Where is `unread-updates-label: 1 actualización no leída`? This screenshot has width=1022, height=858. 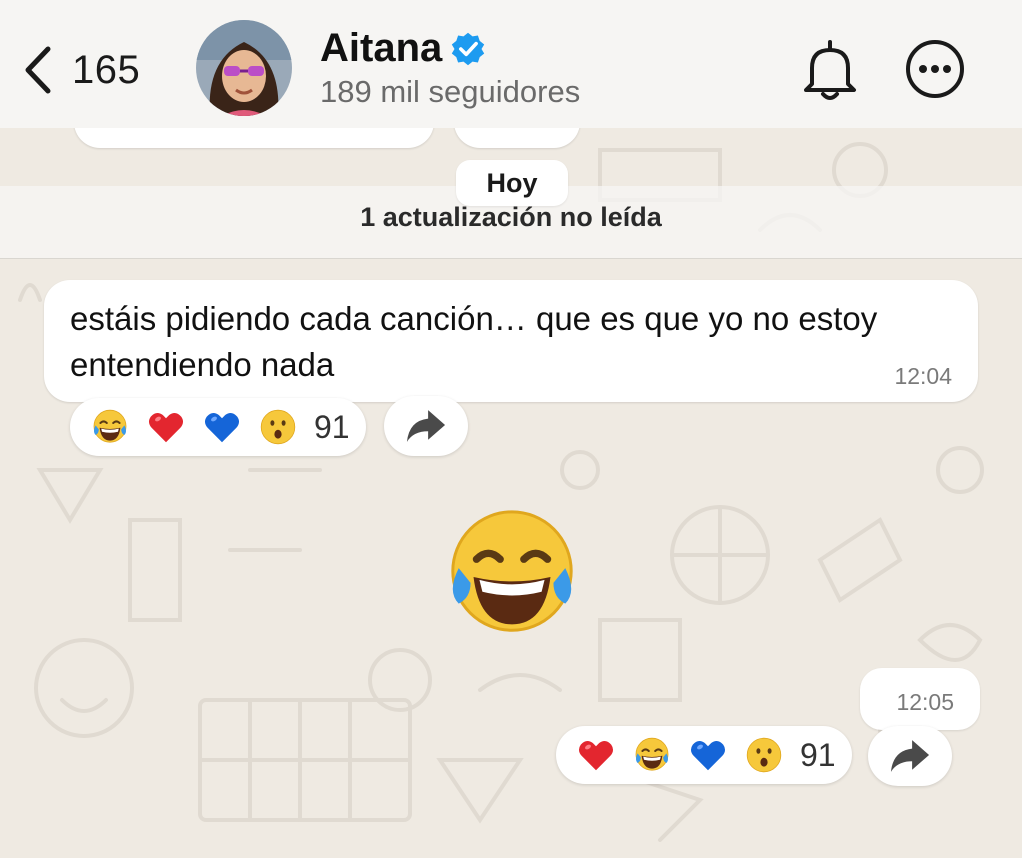 unread-updates-label: 1 actualización no leída is located at coordinates (511, 217).